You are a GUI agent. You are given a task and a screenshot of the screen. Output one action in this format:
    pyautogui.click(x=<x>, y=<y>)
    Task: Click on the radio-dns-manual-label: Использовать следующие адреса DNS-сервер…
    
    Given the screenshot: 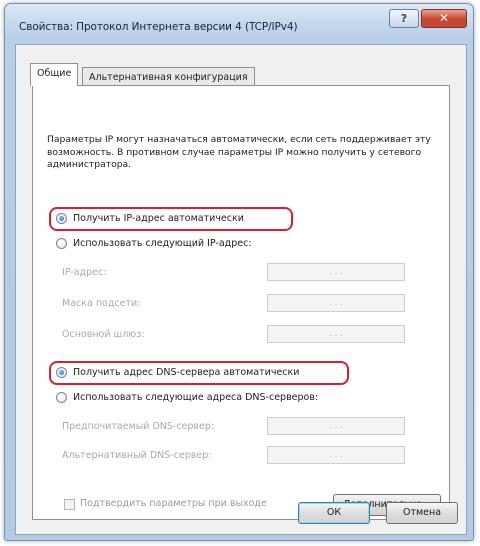 What is the action you would take?
    pyautogui.click(x=196, y=397)
    